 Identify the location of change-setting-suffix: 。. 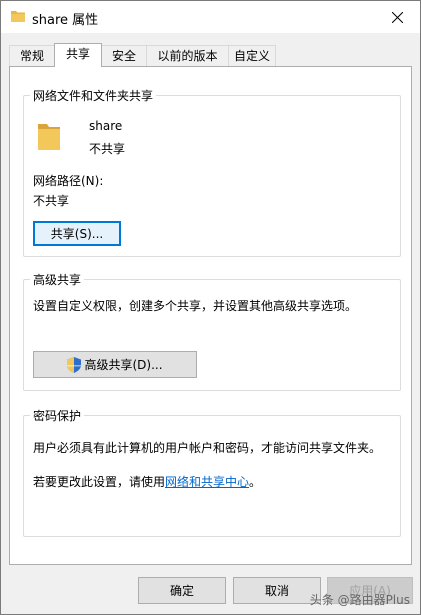
(255, 482).